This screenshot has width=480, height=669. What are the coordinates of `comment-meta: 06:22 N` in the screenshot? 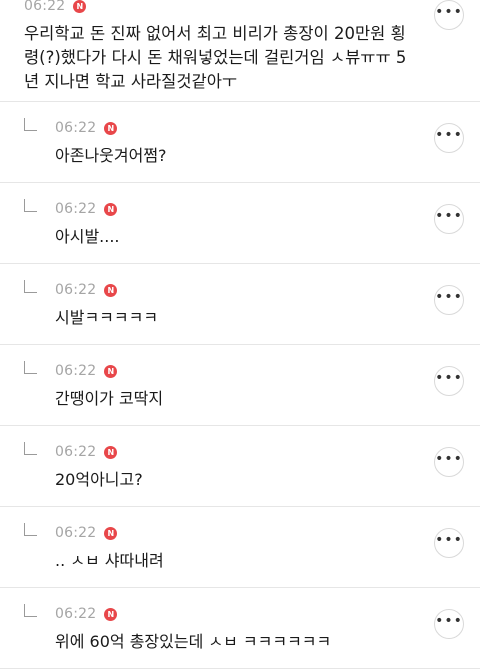 It's located at (55, 7).